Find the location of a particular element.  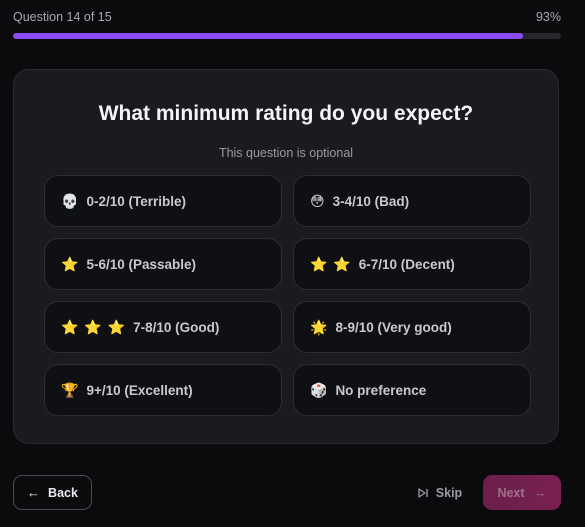

three-stars-icon: ⭐ ⭐ ⭐ is located at coordinates (94, 326).